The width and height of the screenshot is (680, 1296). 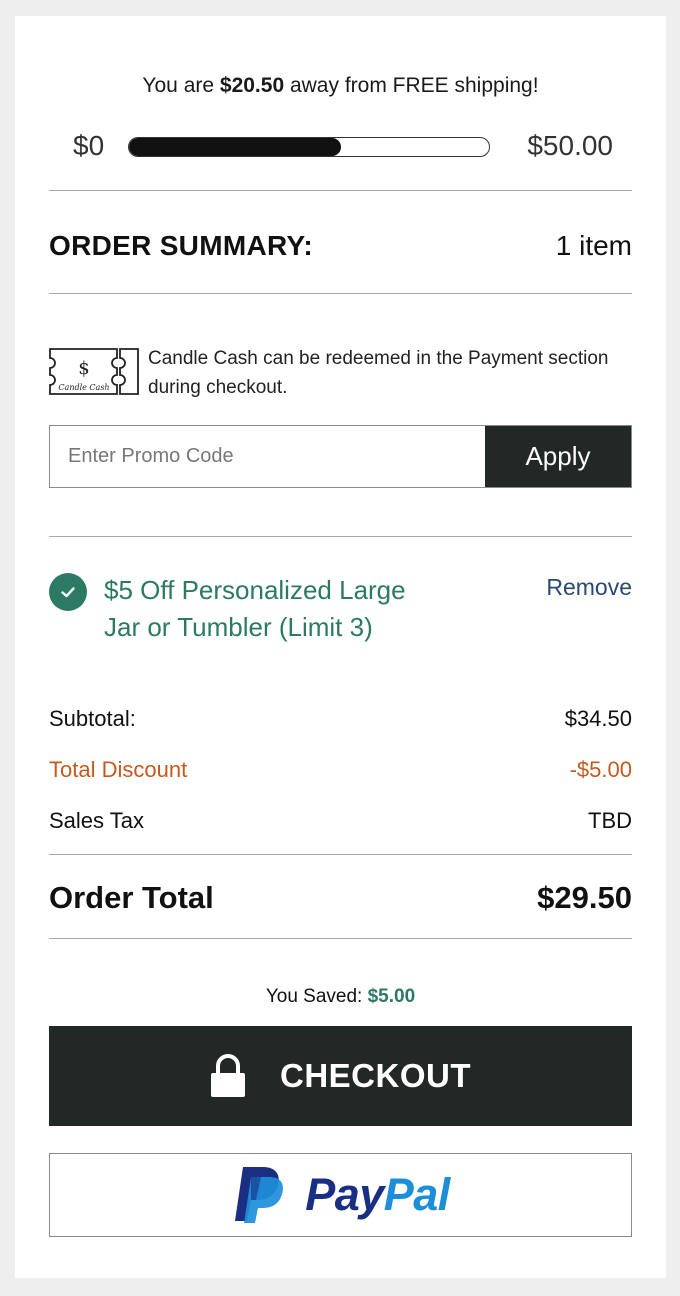 What do you see at coordinates (558, 456) in the screenshot?
I see `apply-promo-button: Apply` at bounding box center [558, 456].